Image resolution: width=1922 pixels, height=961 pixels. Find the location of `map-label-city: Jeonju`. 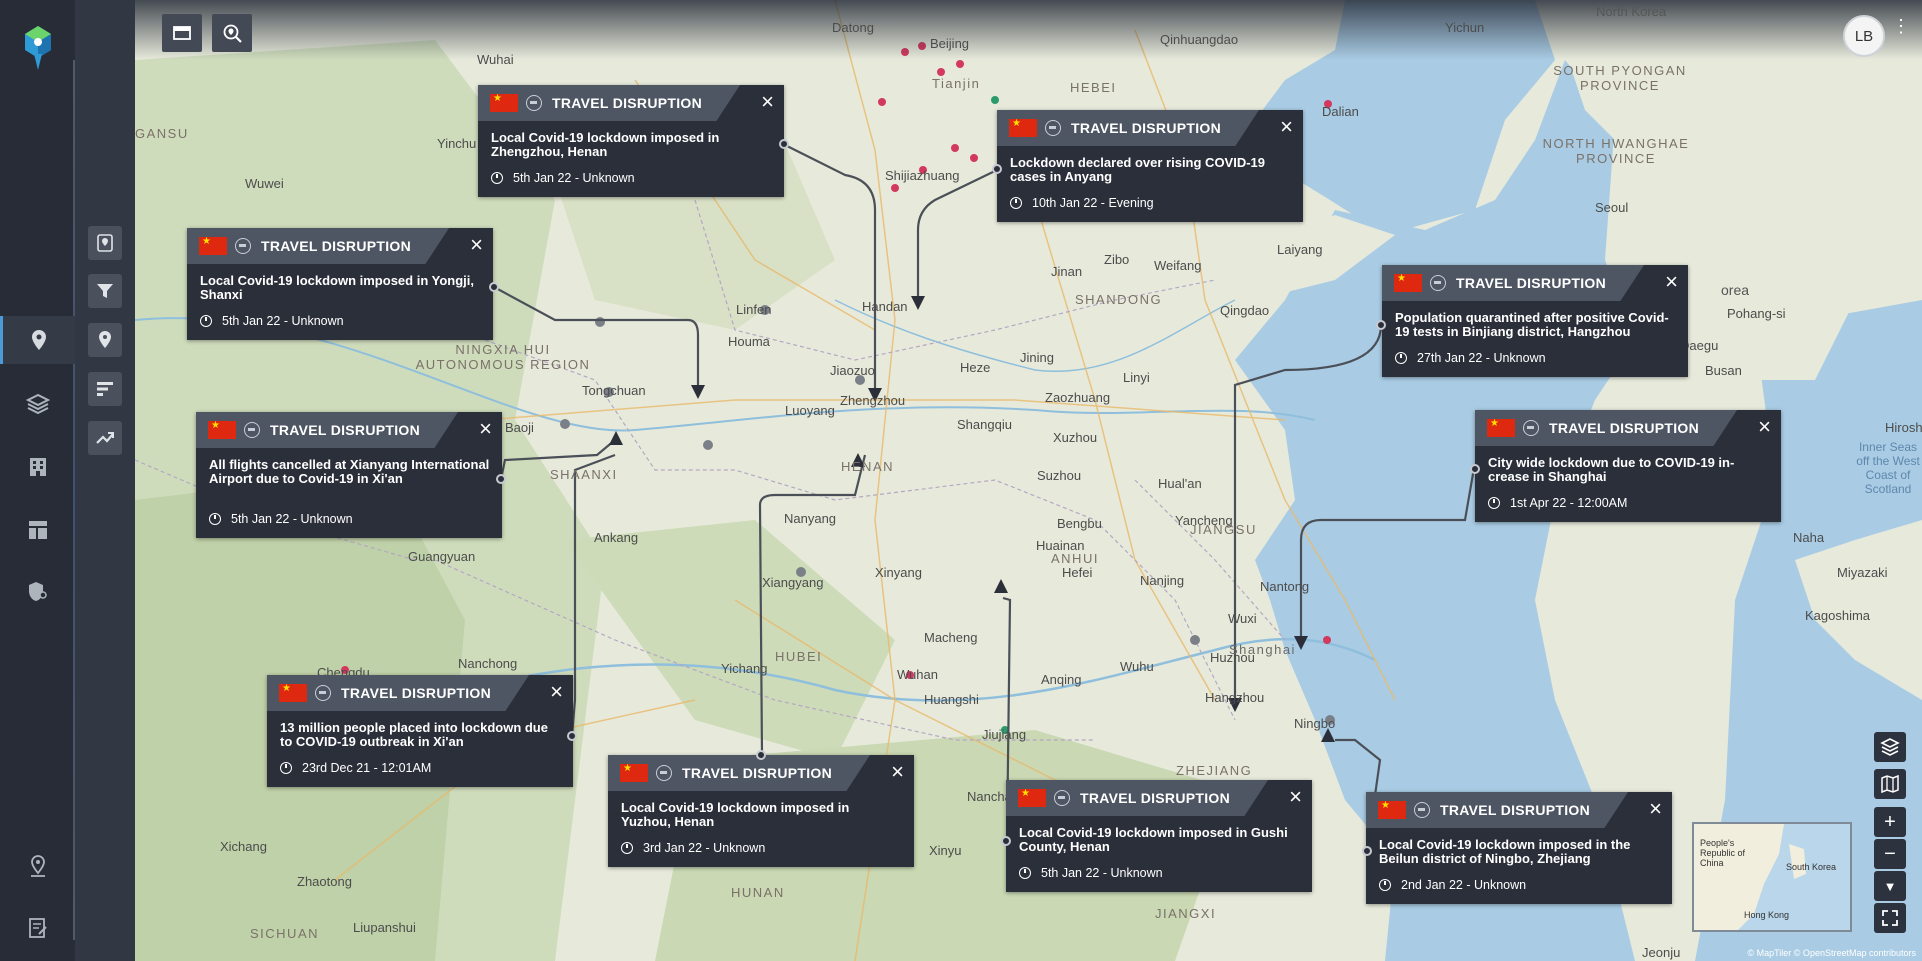

map-label-city: Jeonju is located at coordinates (1661, 952).